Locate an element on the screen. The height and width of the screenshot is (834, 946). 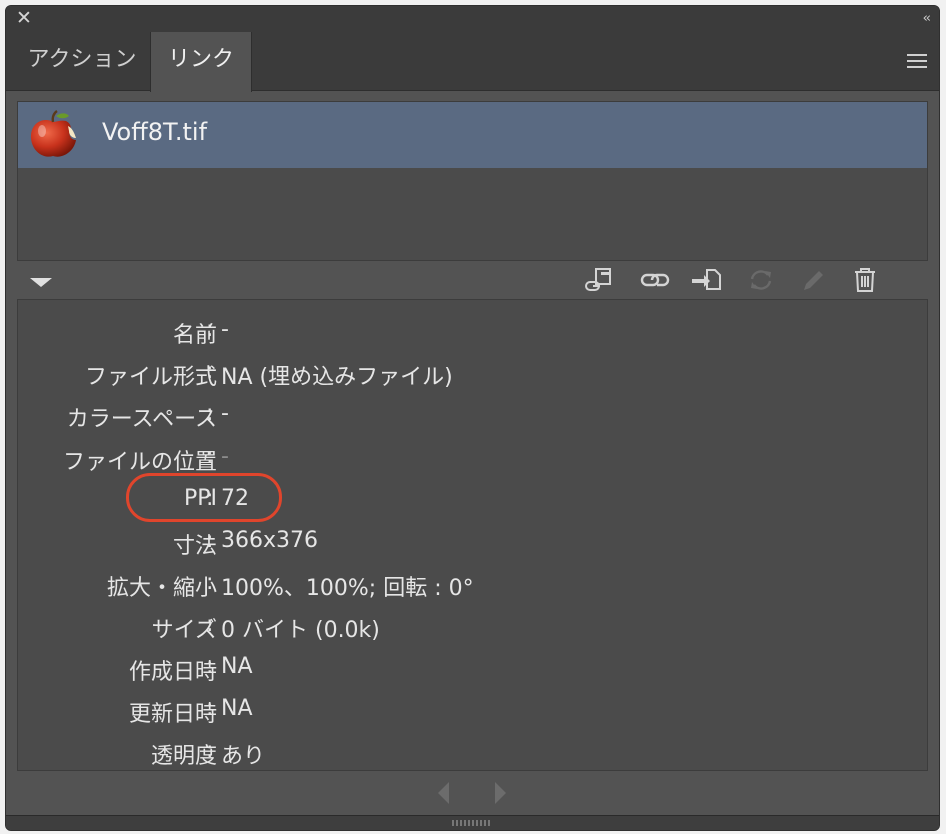
panel-title-bar: ✕ ‹‹ is located at coordinates (472, 19).